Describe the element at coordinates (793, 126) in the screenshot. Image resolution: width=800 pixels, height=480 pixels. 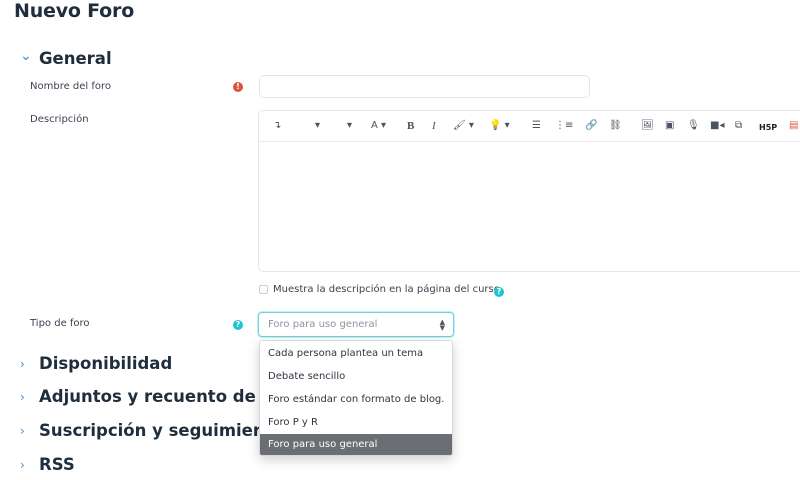
I see `pdf-icon: ▤` at that location.